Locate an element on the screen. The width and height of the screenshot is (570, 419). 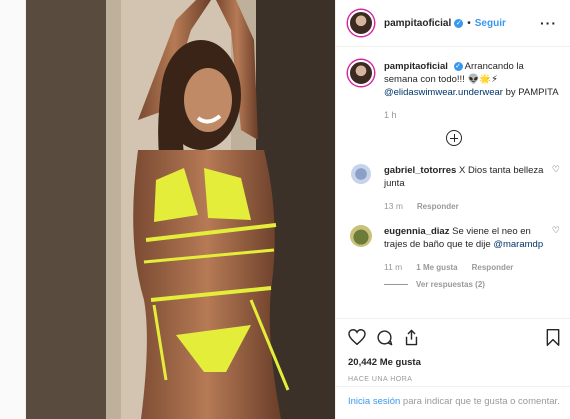
share-icon is located at coordinates (411, 337).